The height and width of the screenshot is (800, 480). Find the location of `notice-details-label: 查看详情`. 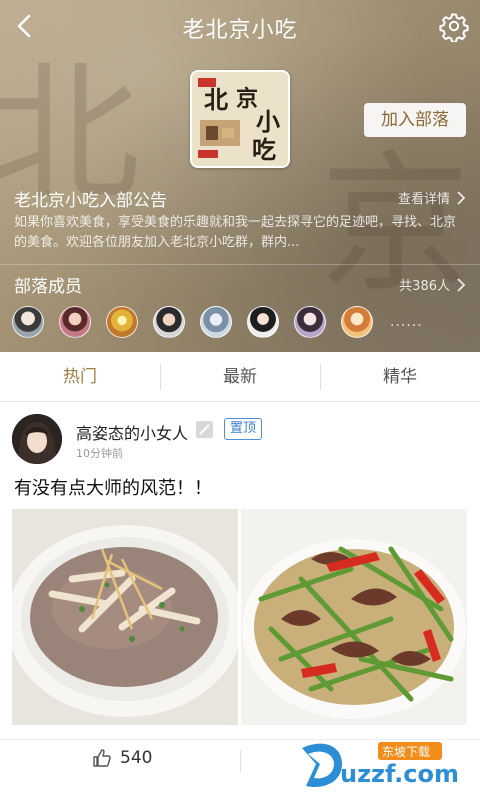

notice-details-label: 查看详情 is located at coordinates (423, 199).